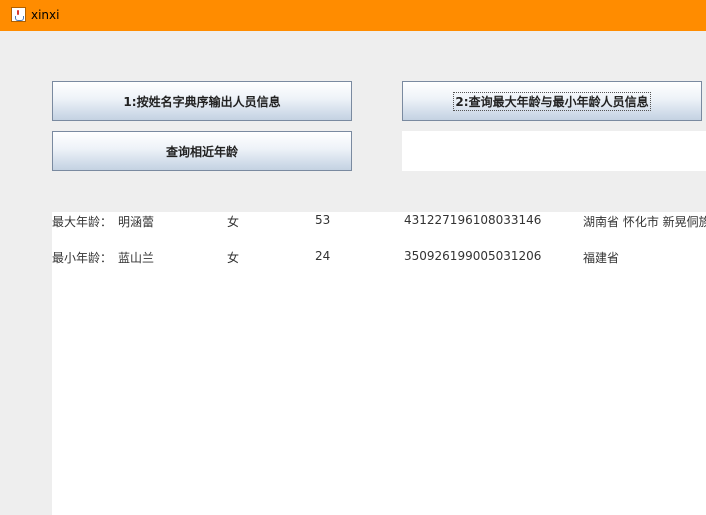 The width and height of the screenshot is (706, 515). Describe the element at coordinates (601, 258) in the screenshot. I see `result-address: 福建省` at that location.